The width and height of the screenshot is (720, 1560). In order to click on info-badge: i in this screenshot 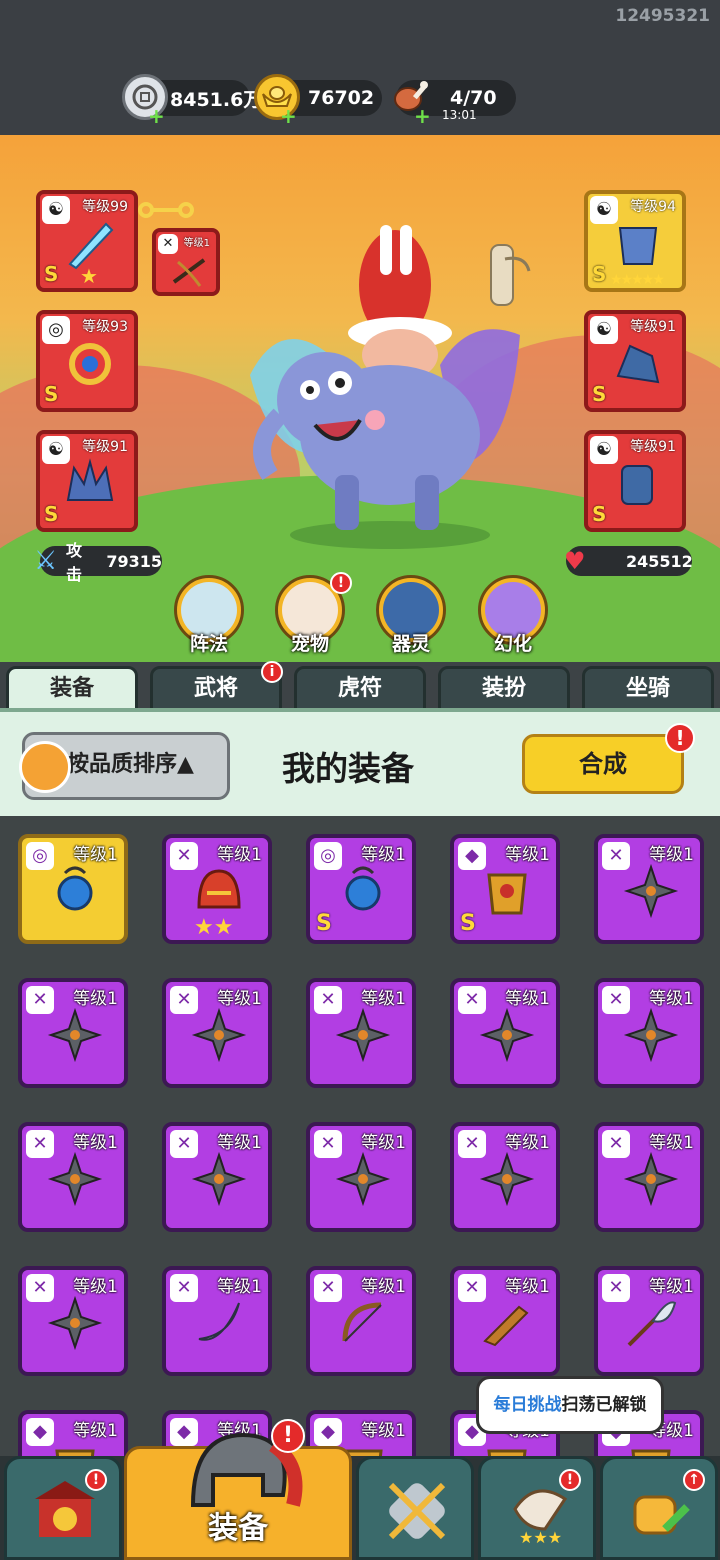, I will do `click(272, 672)`.